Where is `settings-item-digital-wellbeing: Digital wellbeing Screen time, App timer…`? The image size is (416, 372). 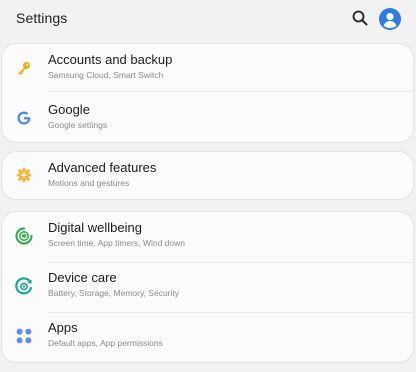 settings-item-digital-wellbeing: Digital wellbeing Screen time, App timer… is located at coordinates (207, 237).